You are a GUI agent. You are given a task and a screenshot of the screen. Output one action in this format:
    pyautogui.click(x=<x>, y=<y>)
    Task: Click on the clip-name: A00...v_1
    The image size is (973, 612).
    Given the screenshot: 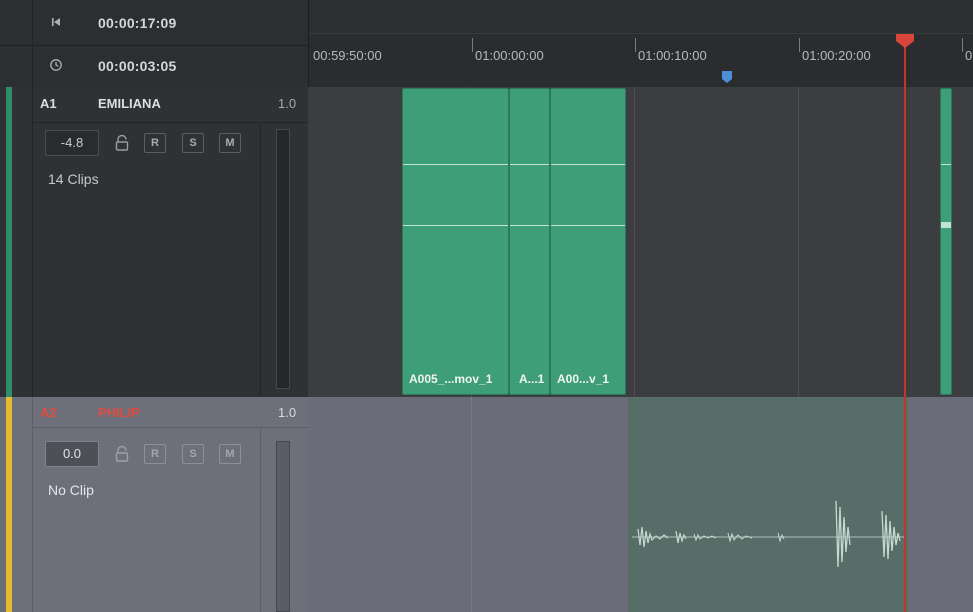 What is the action you would take?
    pyautogui.click(x=583, y=379)
    